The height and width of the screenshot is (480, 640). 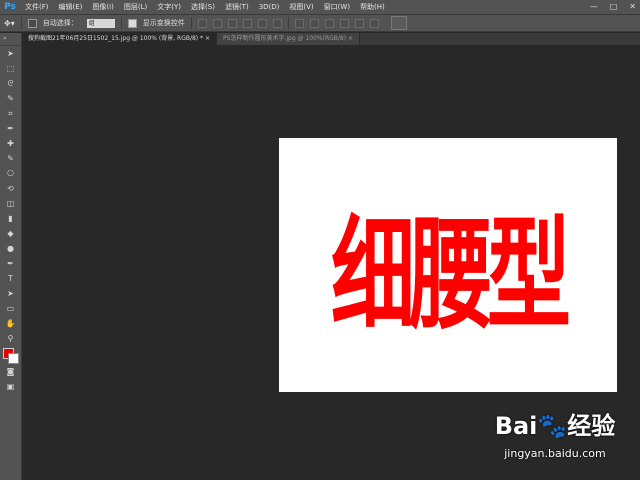 I want to click on menu-type: 文字(Y), so click(x=169, y=7).